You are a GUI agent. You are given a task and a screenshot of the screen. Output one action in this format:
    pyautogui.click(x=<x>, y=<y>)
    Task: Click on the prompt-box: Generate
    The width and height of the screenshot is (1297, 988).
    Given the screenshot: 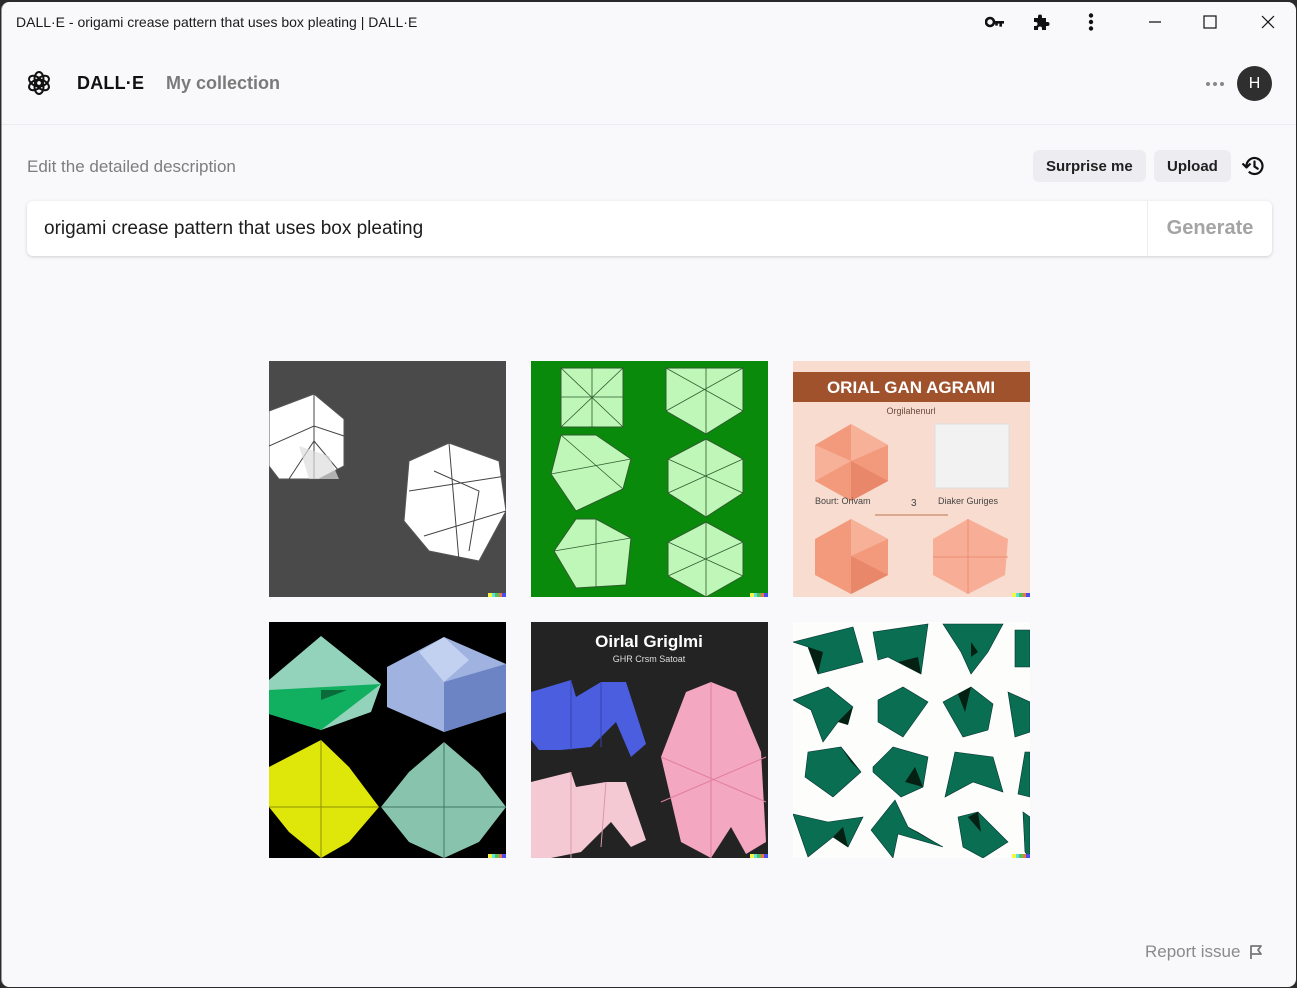 What is the action you would take?
    pyautogui.click(x=649, y=228)
    